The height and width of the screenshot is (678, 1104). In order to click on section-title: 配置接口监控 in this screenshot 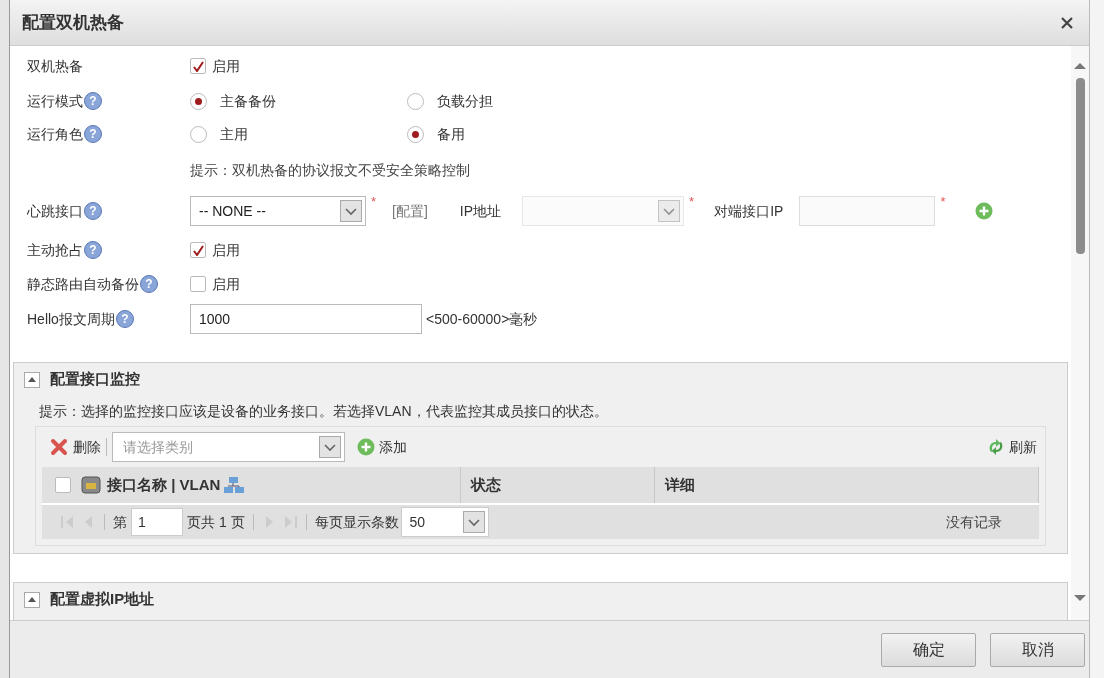, I will do `click(95, 379)`.